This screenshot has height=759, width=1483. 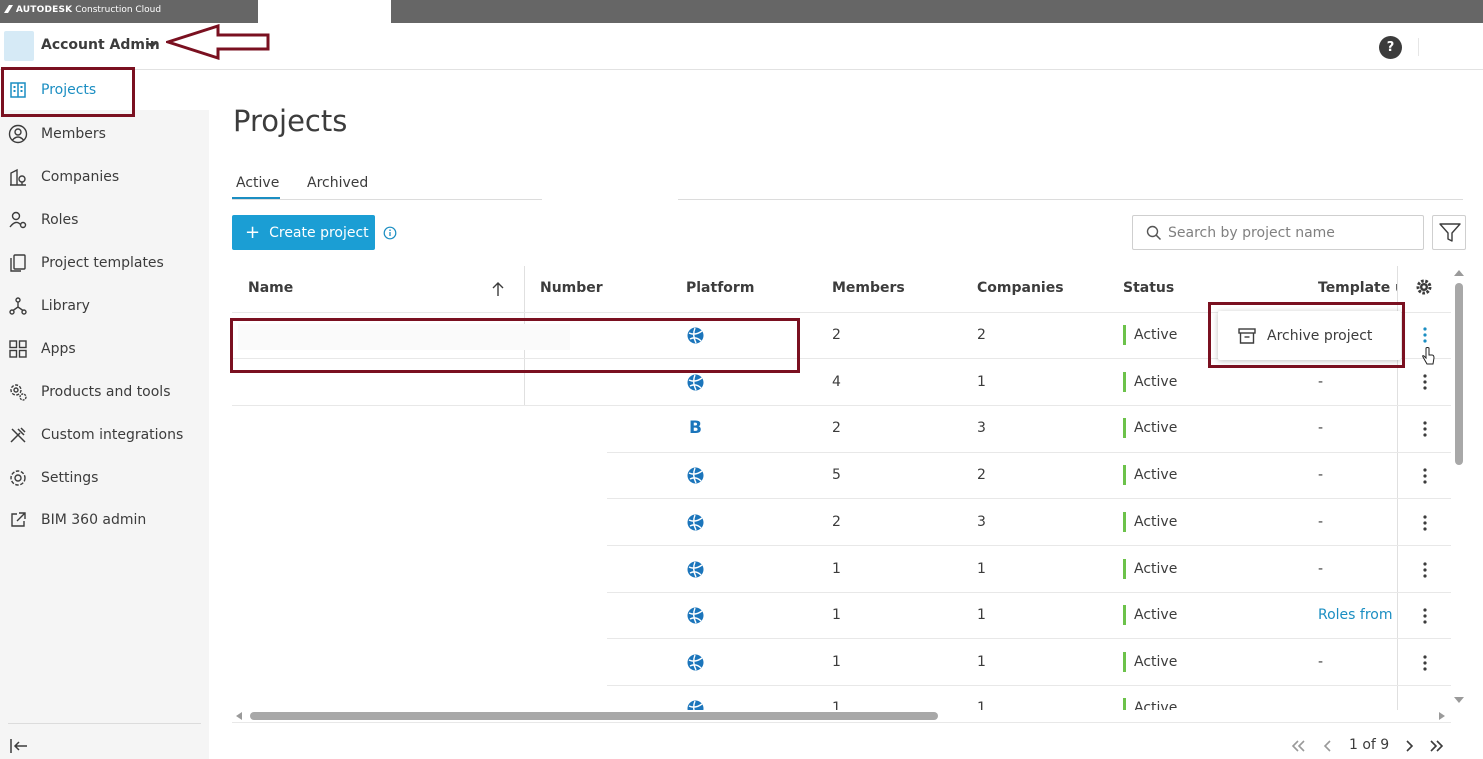 I want to click on column-header-name: Name, so click(x=270, y=288).